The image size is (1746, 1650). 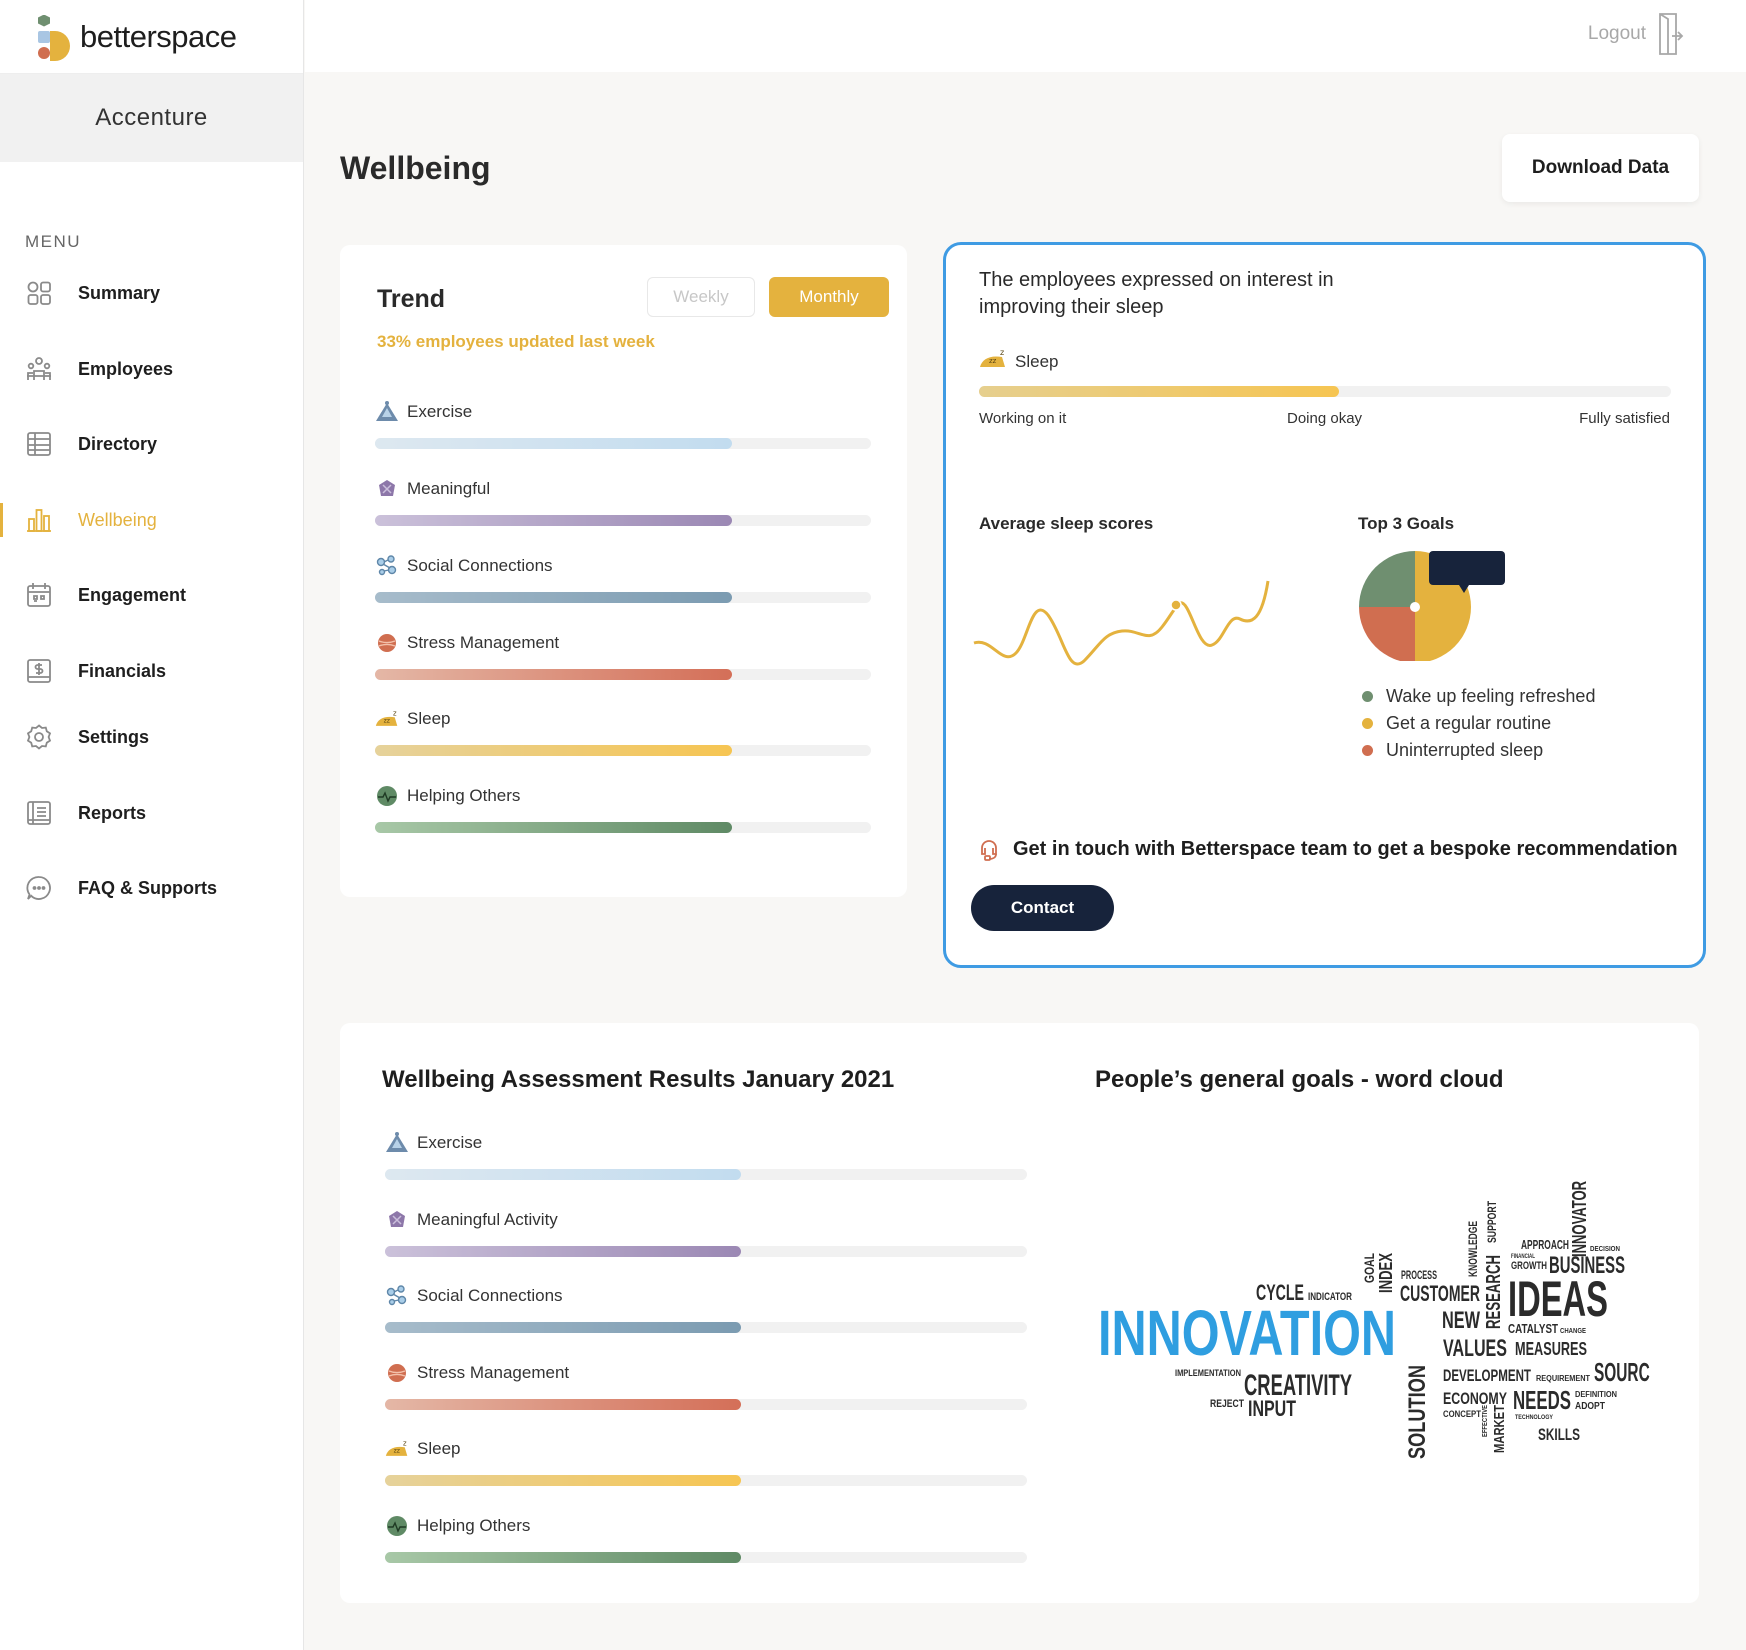 I want to click on sleep-icon: zz z, so click(x=387, y=719).